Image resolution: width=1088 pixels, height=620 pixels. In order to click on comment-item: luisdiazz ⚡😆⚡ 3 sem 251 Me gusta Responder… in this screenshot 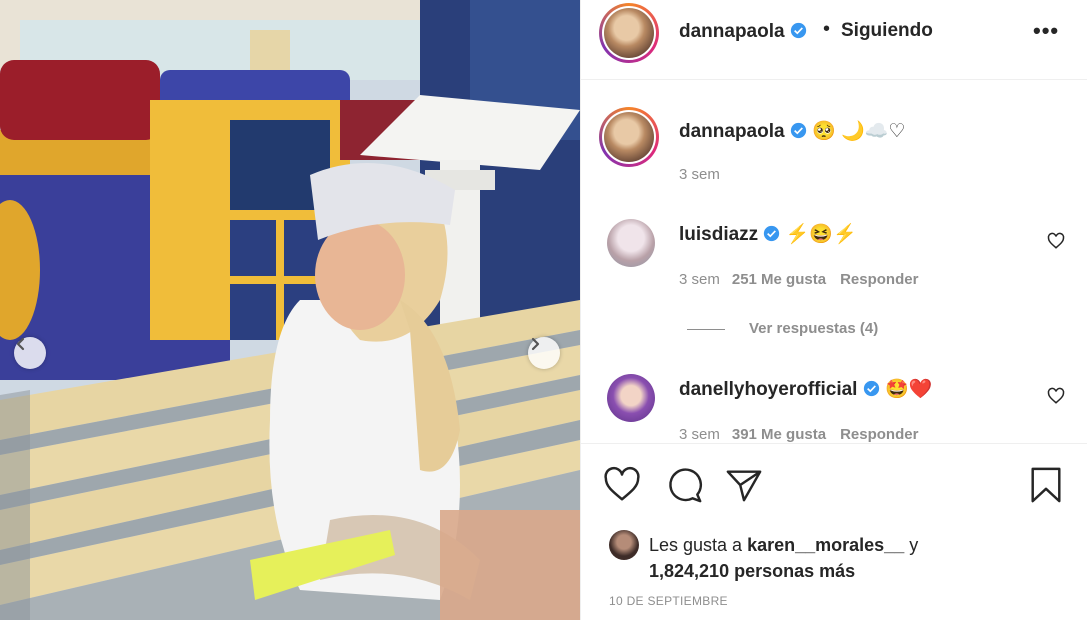, I will do `click(834, 276)`.